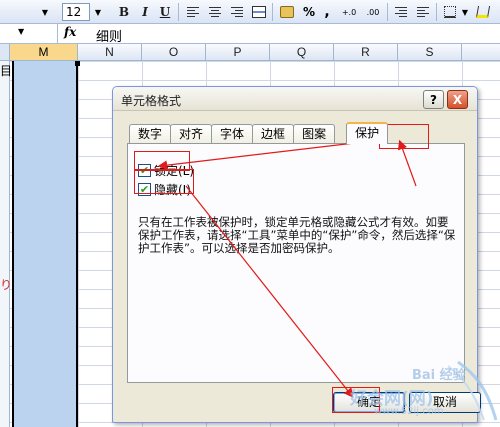 The width and height of the screenshot is (500, 427). What do you see at coordinates (164, 181) in the screenshot?
I see `annotation-box-hidden` at bounding box center [164, 181].